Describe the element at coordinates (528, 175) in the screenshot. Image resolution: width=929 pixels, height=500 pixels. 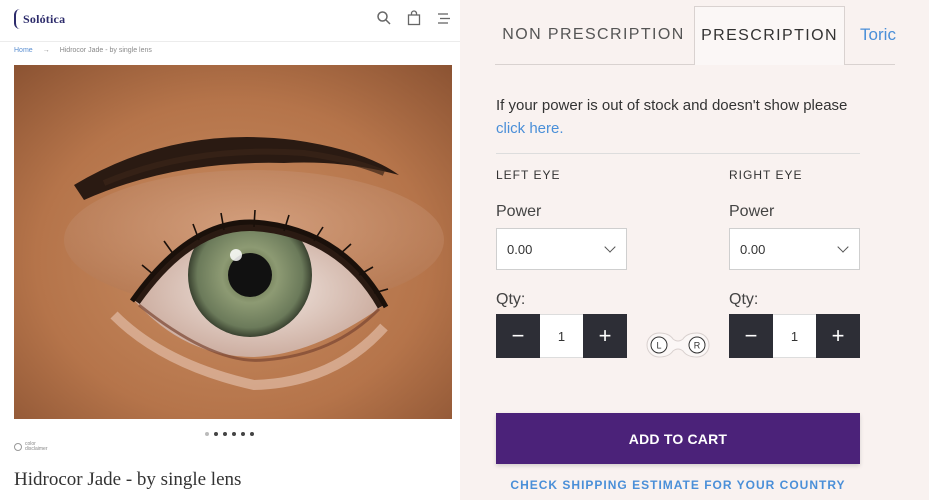
I see `left-eye-heading: LEFT EYE` at that location.